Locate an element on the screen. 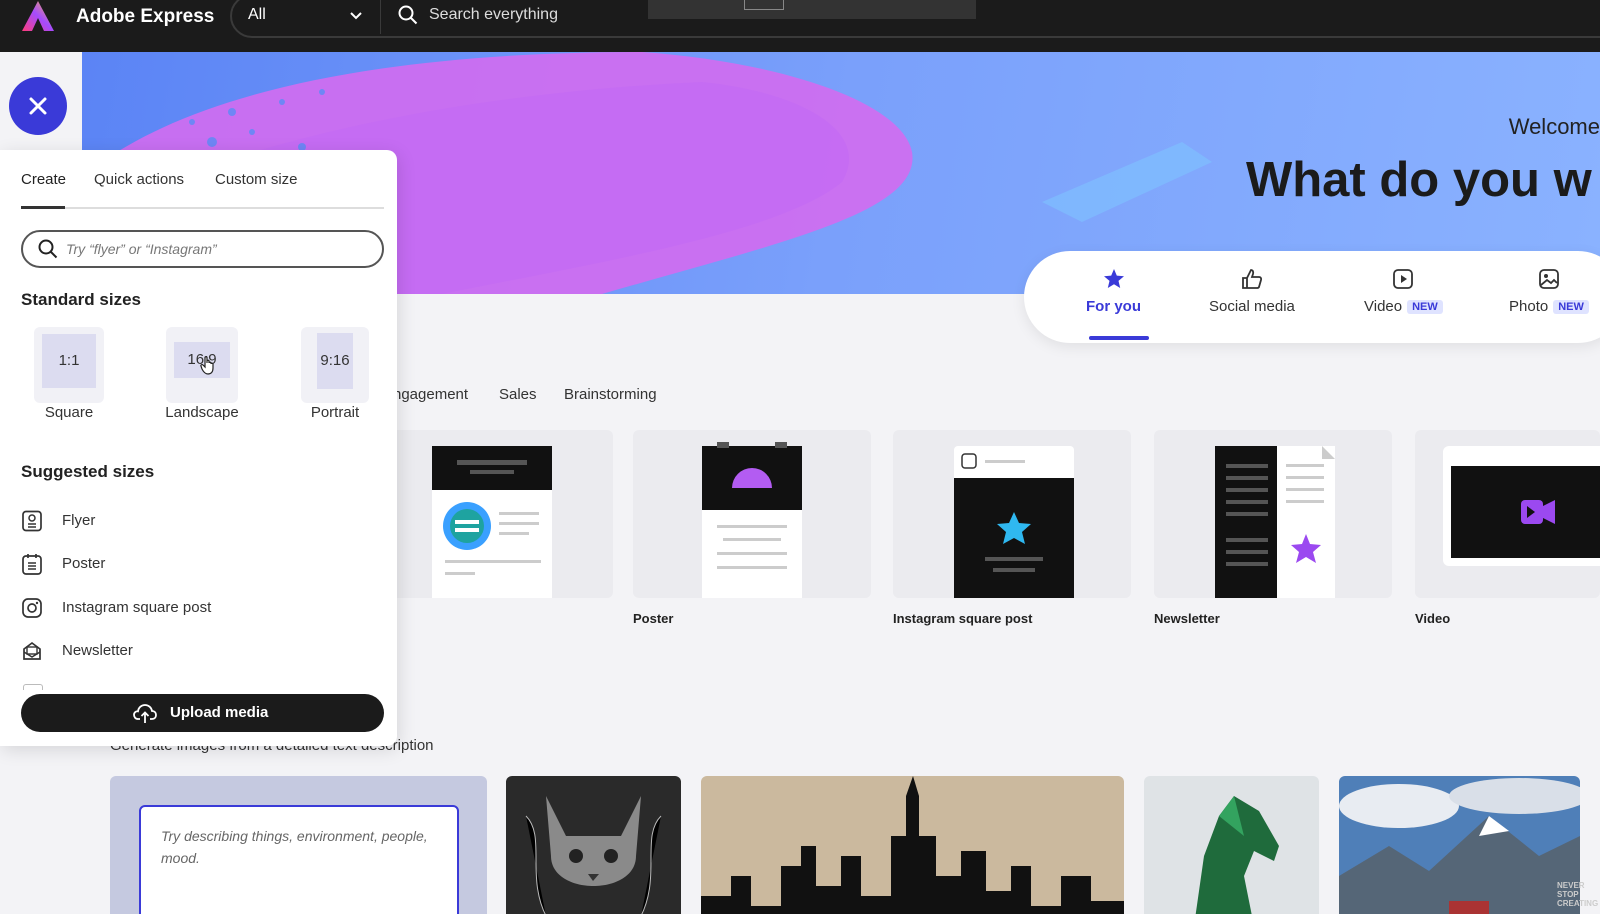 The width and height of the screenshot is (1600, 914). tab-active-indicator is located at coordinates (1119, 338).